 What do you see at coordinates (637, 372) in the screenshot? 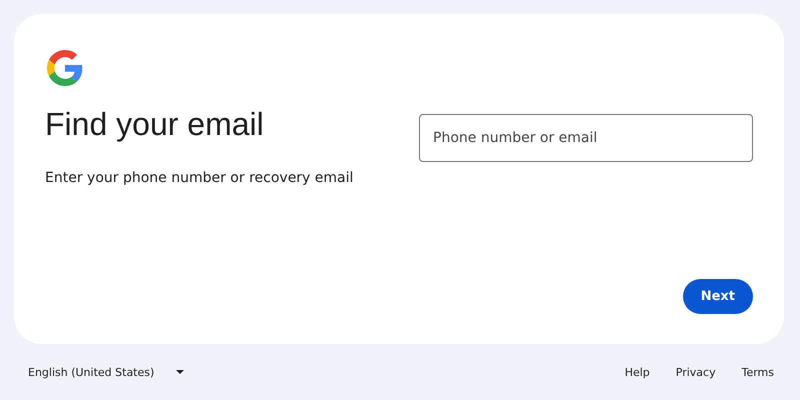
I see `footer-link: Help` at bounding box center [637, 372].